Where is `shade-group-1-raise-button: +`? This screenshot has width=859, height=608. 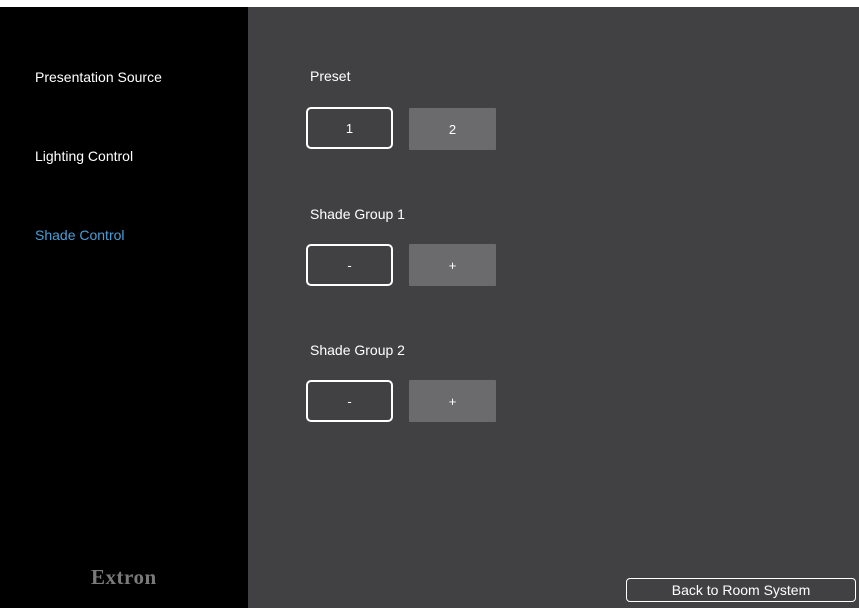
shade-group-1-raise-button: + is located at coordinates (452, 265).